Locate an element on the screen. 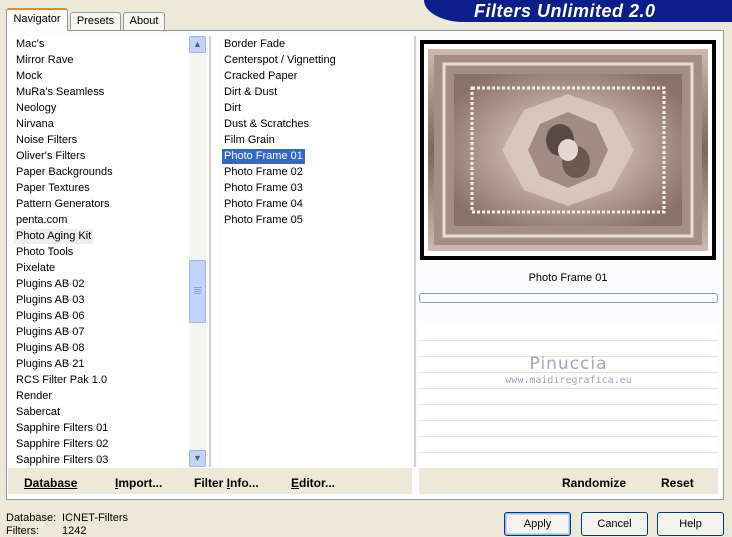 This screenshot has width=732, height=537. tab-presets: Presets is located at coordinates (95, 21).